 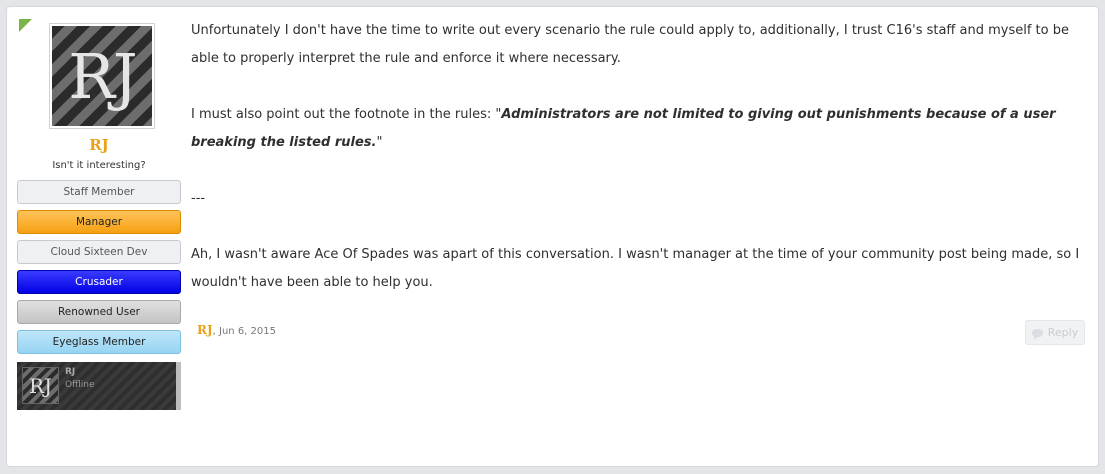 I want to click on avatar-monogram: RJ, so click(x=103, y=76).